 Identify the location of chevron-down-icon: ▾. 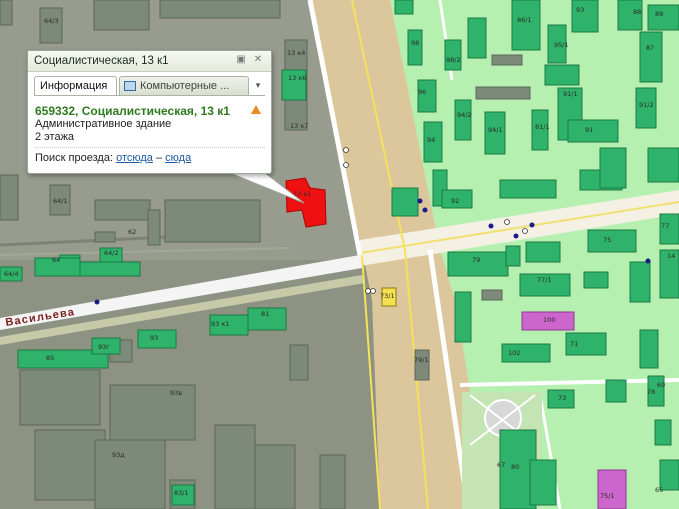
(258, 85).